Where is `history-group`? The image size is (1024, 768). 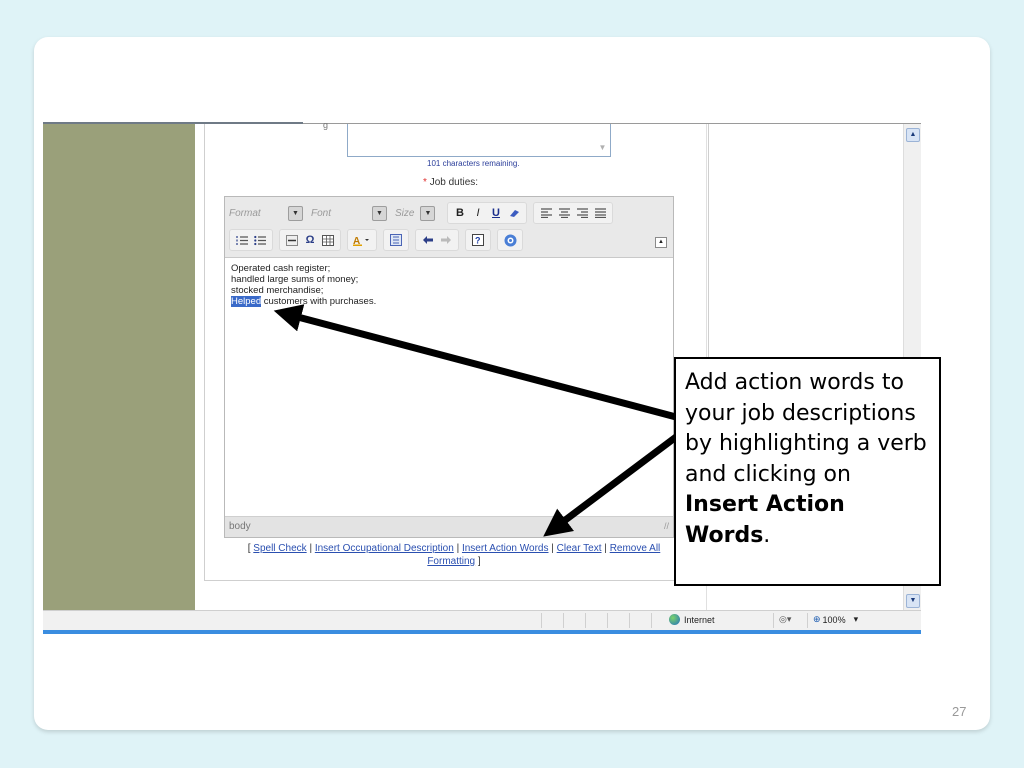 history-group is located at coordinates (437, 240).